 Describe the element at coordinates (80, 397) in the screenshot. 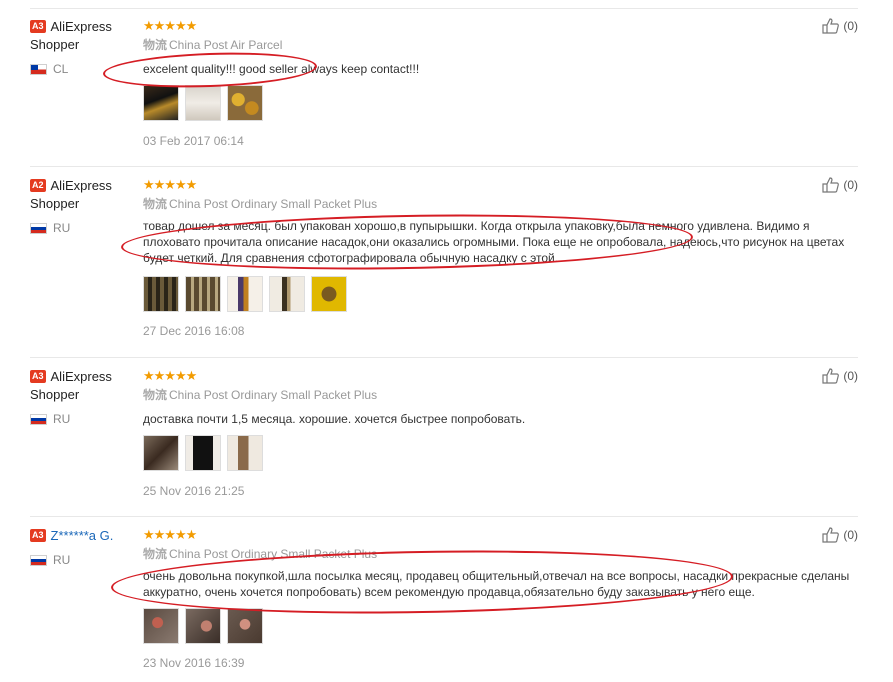

I see `reviewer-info: A3 AliExpress Shopper RU` at that location.